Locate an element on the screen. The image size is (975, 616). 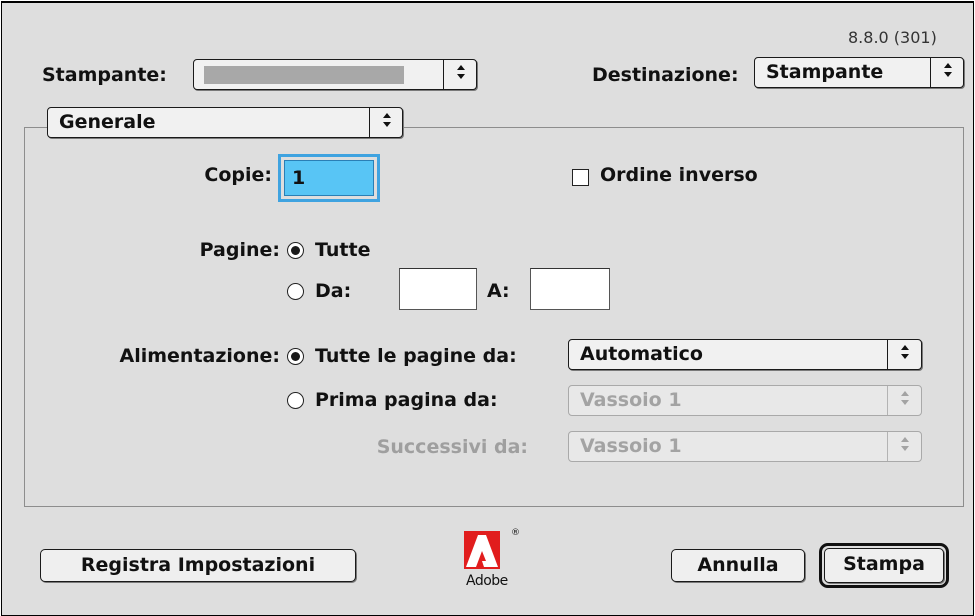
save-settings-button: Registra Impostazioni is located at coordinates (198, 565).